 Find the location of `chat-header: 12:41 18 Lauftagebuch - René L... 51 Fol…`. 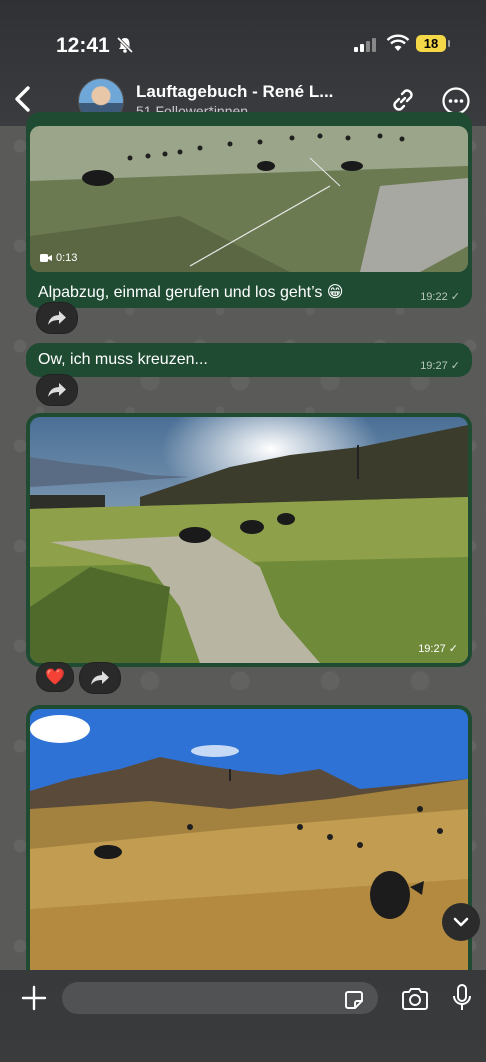

chat-header: 12:41 18 Lauftagebuch - René L... 51 Fol… is located at coordinates (243, 63).